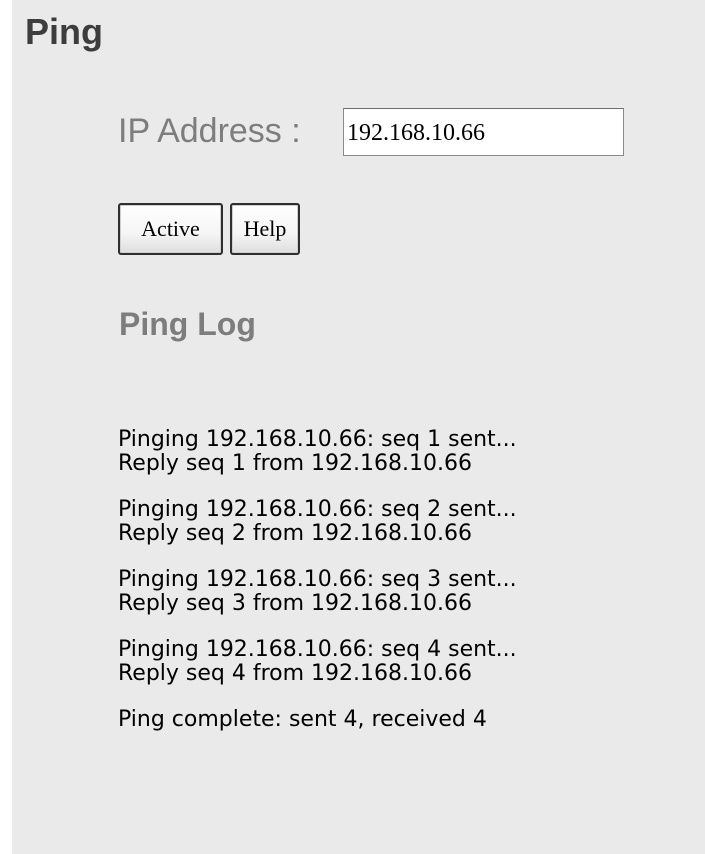 This screenshot has width=705, height=854. Describe the element at coordinates (187, 324) in the screenshot. I see `ping-log-title: Ping Log` at that location.